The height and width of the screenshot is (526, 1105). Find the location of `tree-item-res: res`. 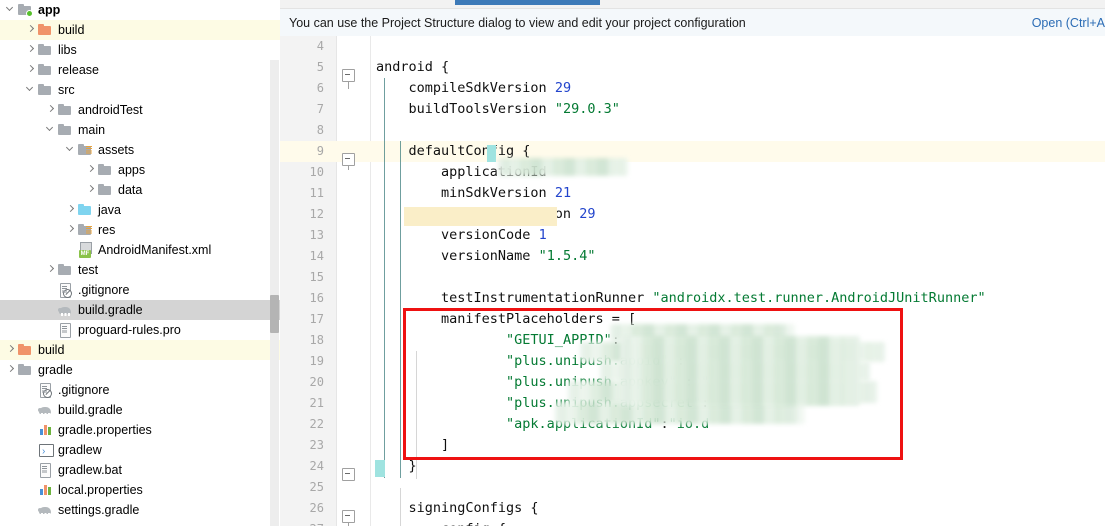

tree-item-res: res is located at coordinates (140, 230).